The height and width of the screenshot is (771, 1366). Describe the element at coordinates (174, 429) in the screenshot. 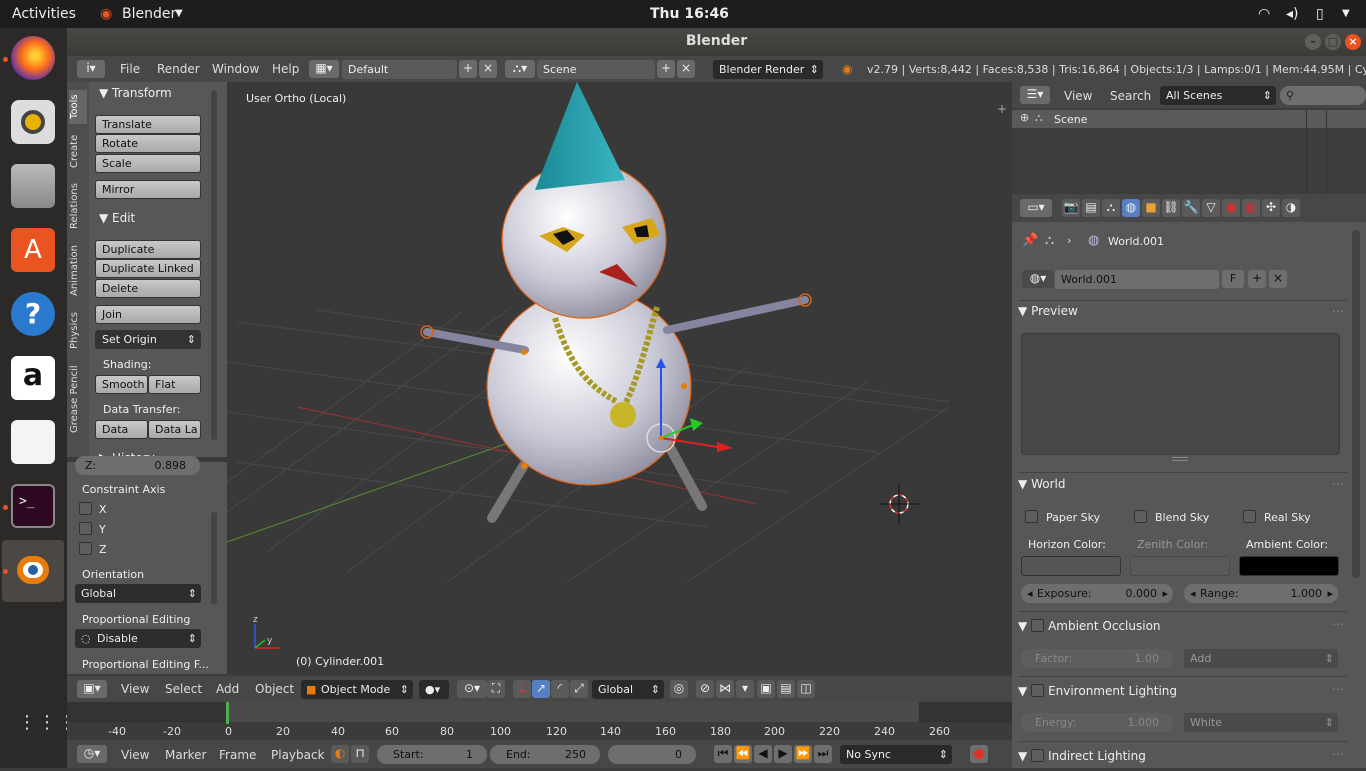

I see `data-layout-button: Data La` at that location.